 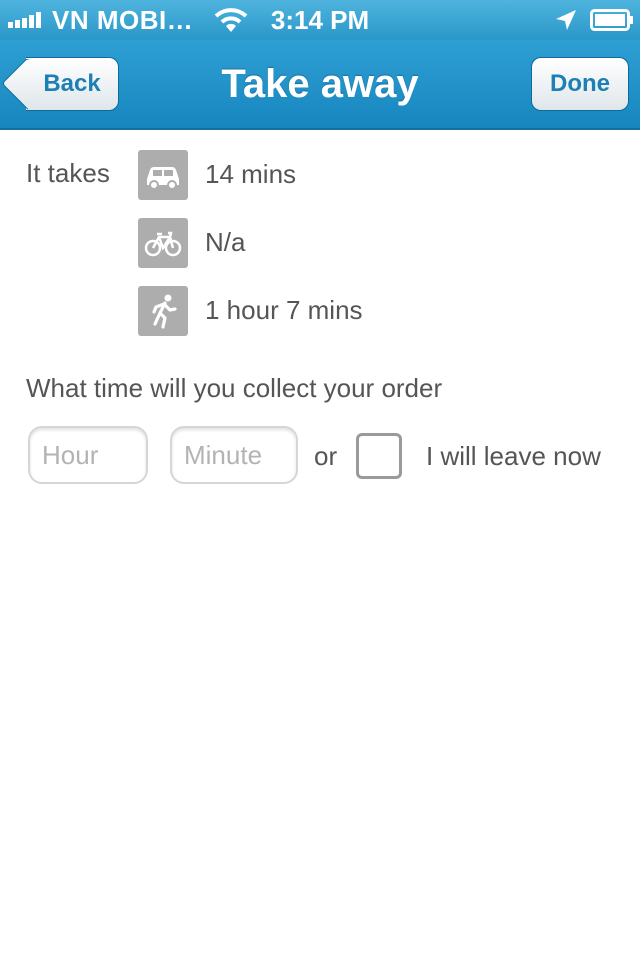 I want to click on it-takes-label: It takes, so click(x=68, y=173).